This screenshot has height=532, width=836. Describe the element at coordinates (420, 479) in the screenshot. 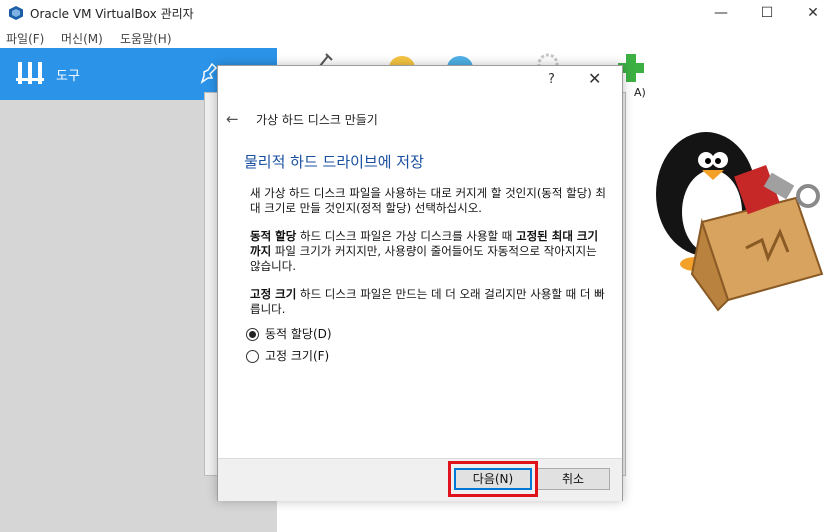

I see `dialog-footer: 다음(N) 취소` at that location.